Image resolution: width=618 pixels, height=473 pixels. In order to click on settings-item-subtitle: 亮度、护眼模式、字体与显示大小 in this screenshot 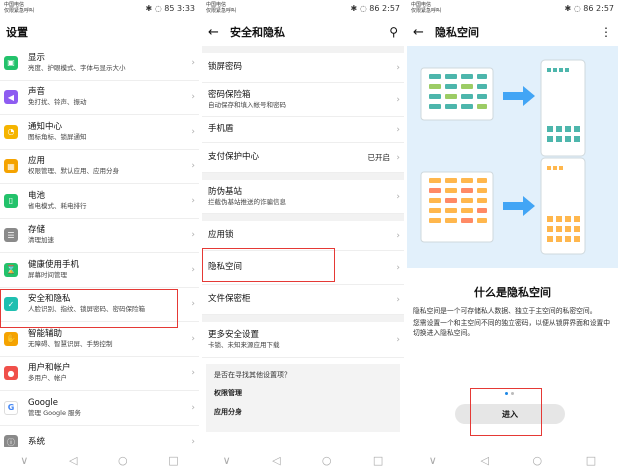, I will do `click(77, 67)`.